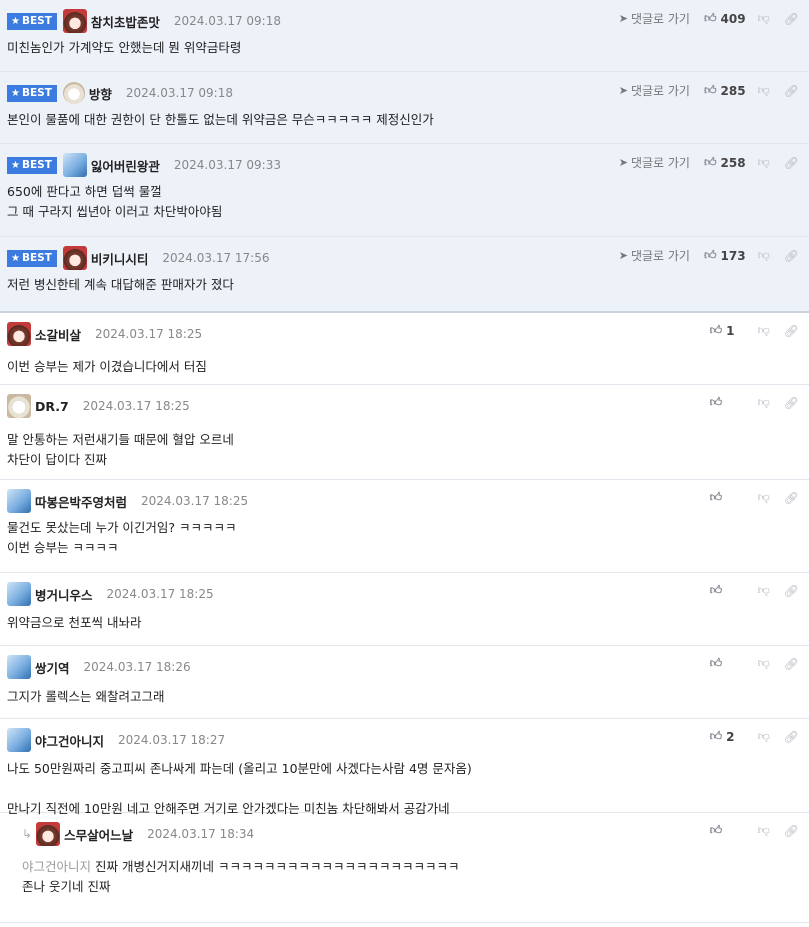 This screenshot has width=809, height=927. What do you see at coordinates (227, 165) in the screenshot?
I see `timestamp: 2024.03.17 09:33` at bounding box center [227, 165].